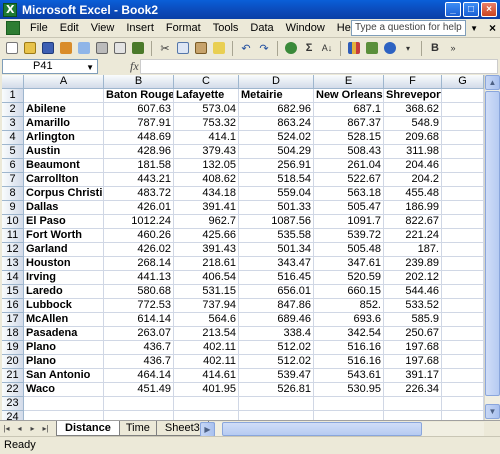  I want to click on cell-a16: Lubbock, so click(64, 306).